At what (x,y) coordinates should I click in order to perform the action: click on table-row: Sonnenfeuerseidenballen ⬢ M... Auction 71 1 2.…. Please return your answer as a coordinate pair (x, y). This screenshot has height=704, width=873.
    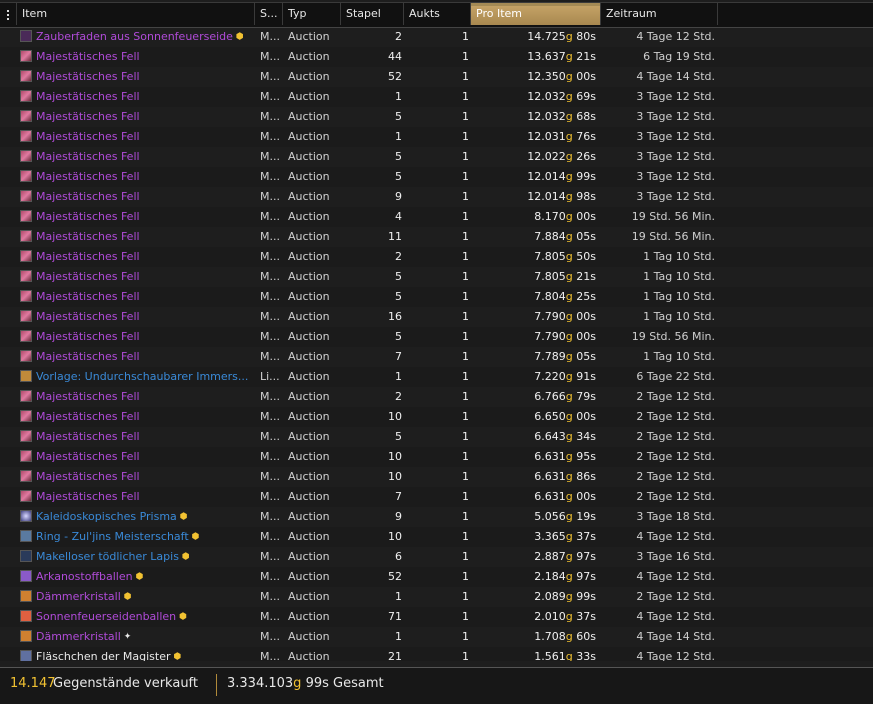
    Looking at the image, I should click on (436, 617).